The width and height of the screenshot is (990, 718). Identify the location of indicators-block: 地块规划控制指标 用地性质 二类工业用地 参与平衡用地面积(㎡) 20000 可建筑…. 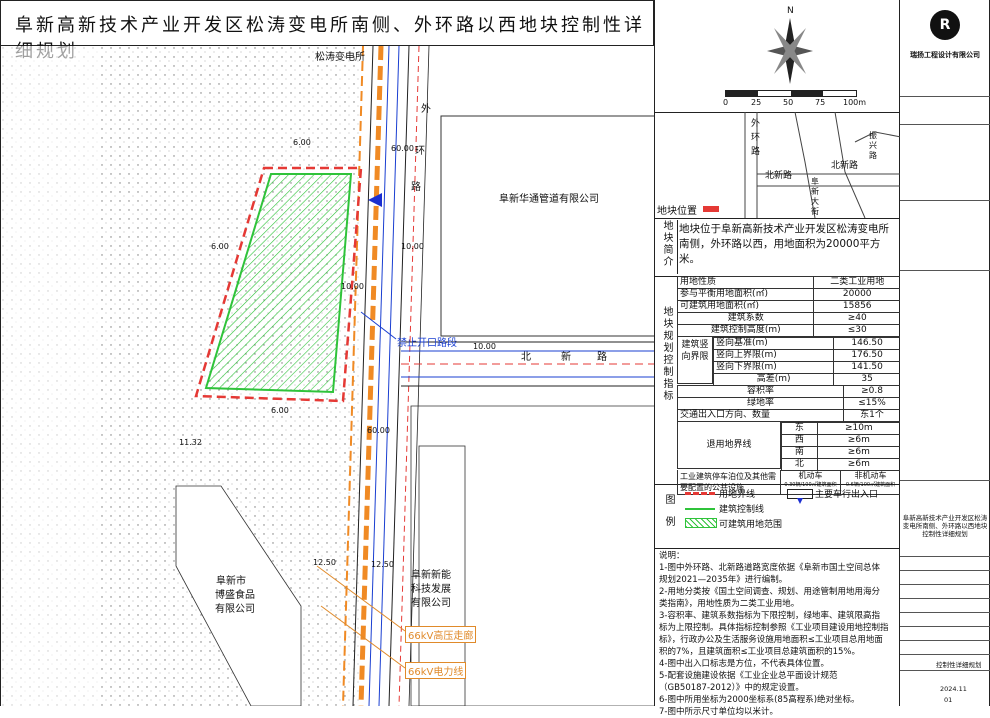
(778, 385).